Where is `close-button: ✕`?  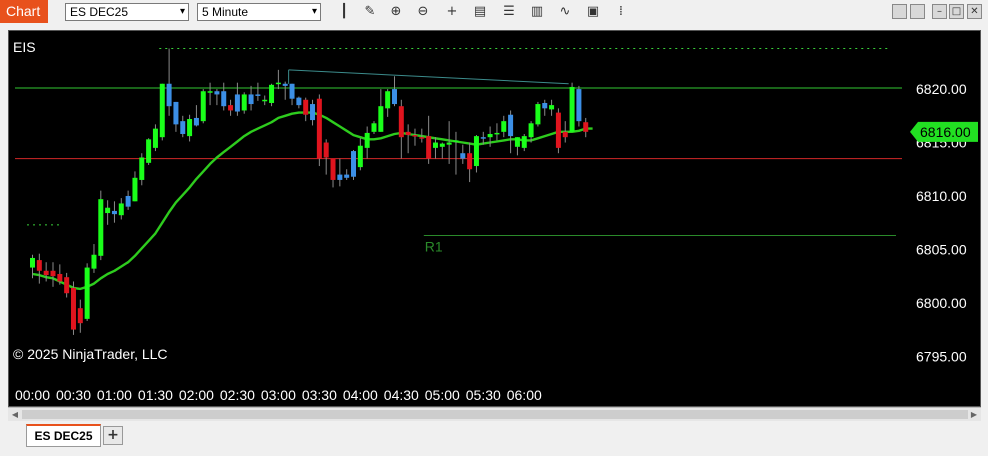
close-button: ✕ is located at coordinates (974, 11).